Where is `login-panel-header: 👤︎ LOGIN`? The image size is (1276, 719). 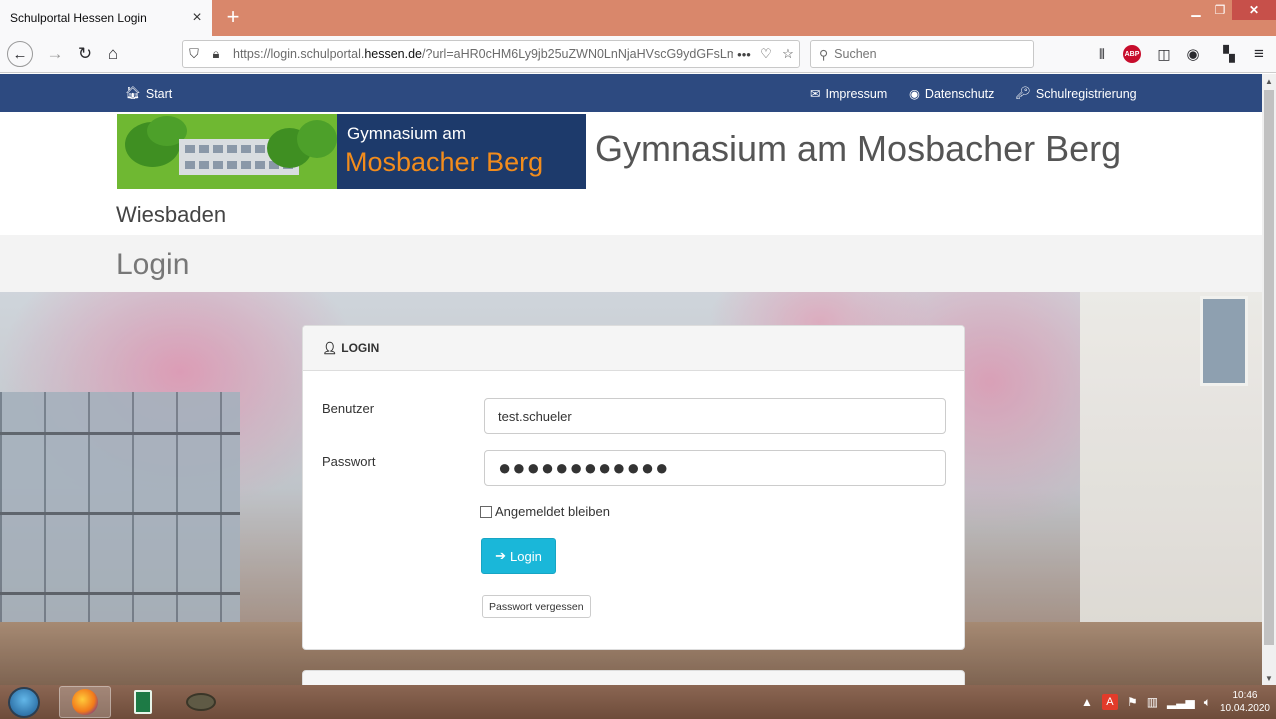 login-panel-header: 👤︎ LOGIN is located at coordinates (633, 348).